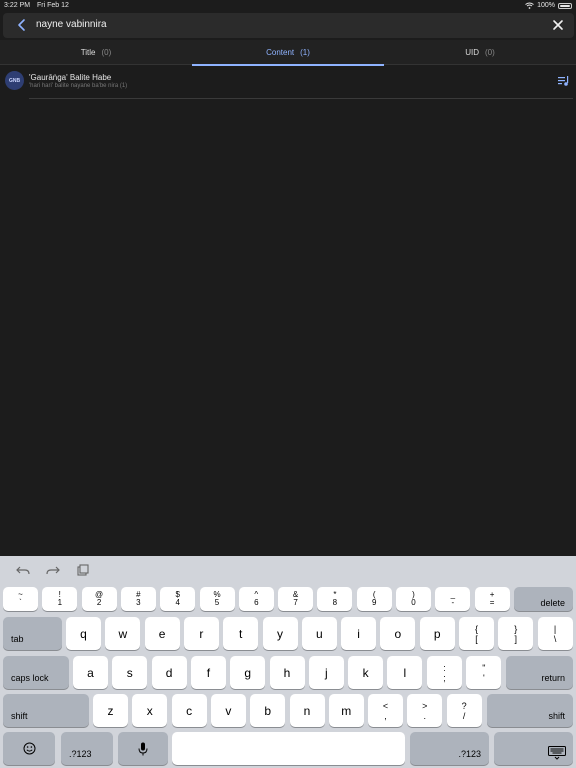 This screenshot has width=576, height=768. What do you see at coordinates (516, 628) in the screenshot?
I see `key-glyph: }` at bounding box center [516, 628].